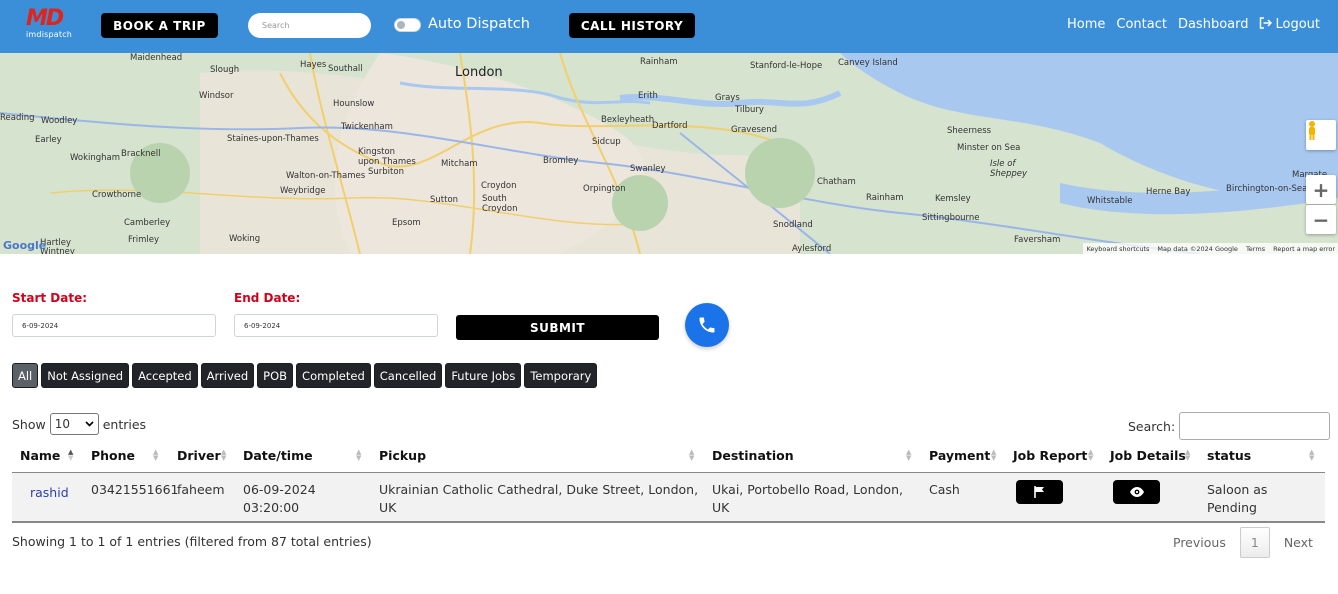  Describe the element at coordinates (156, 58) in the screenshot. I see `map-label: Maidenhead` at that location.